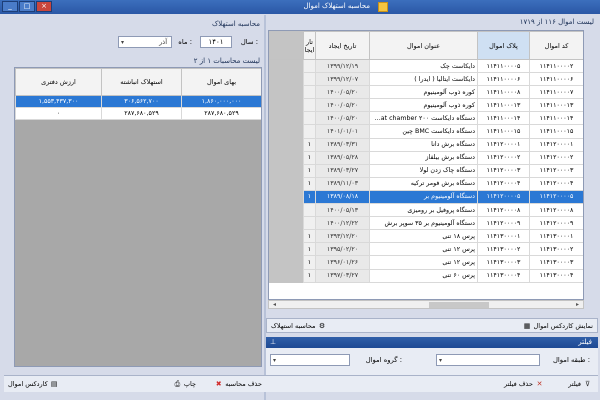  Describe the element at coordinates (342, 79) in the screenshot. I see `create-date-cell: ۱۳۹۹/۱۲/۰۷` at that location.